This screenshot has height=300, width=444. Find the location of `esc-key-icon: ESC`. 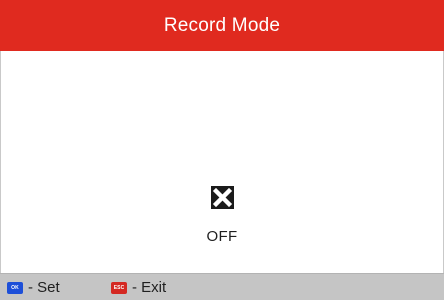

esc-key-icon: ESC is located at coordinates (119, 287).